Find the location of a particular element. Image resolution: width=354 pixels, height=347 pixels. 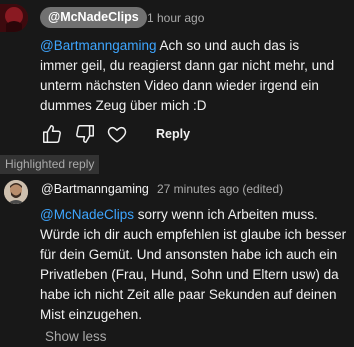

heart-icon is located at coordinates (117, 134).